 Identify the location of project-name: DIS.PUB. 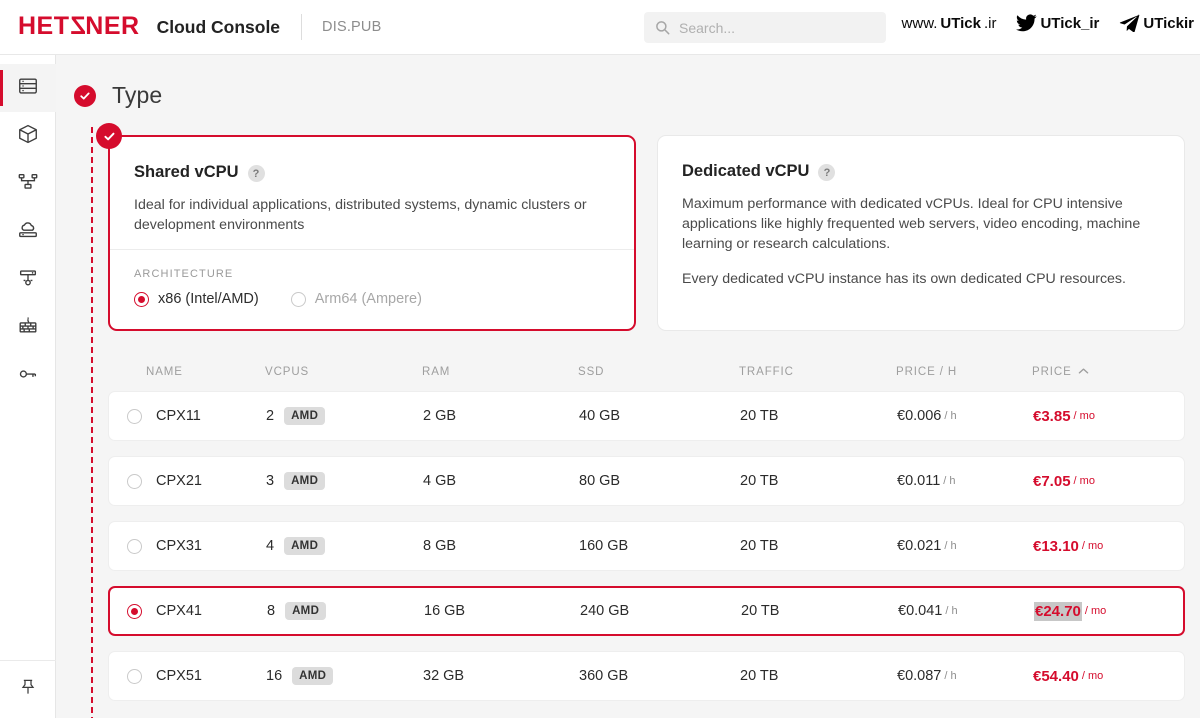
(351, 27).